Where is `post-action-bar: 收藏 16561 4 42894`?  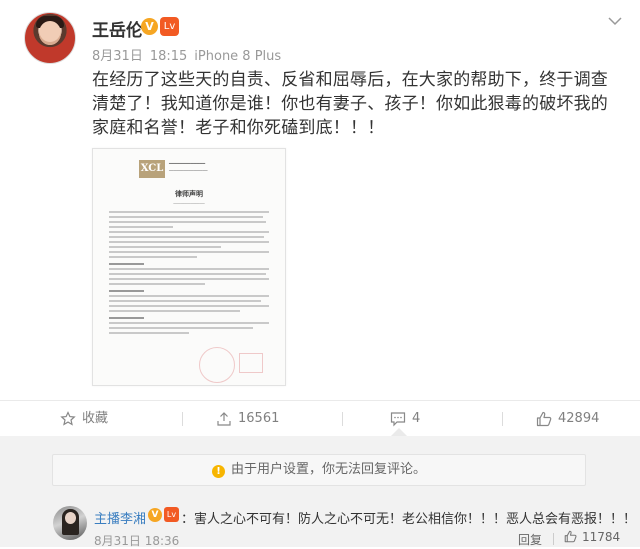 post-action-bar: 收藏 16561 4 42894 is located at coordinates (320, 418).